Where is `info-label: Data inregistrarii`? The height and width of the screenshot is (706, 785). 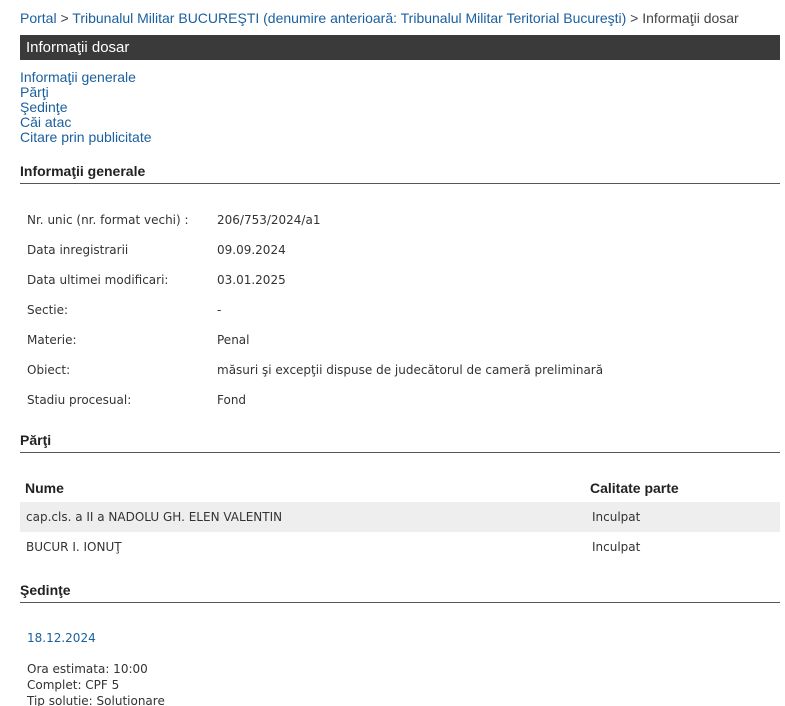
info-label: Data inregistrarii is located at coordinates (78, 250).